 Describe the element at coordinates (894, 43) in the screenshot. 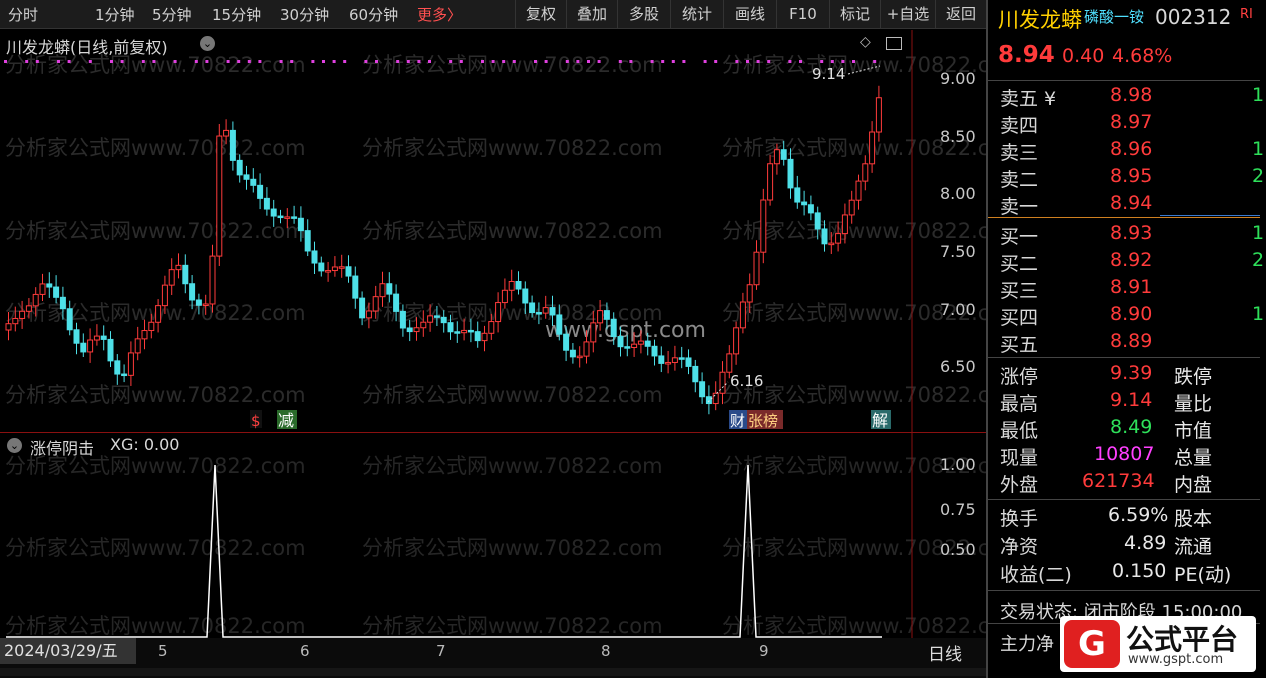

I see `panel-toggle-icon` at that location.